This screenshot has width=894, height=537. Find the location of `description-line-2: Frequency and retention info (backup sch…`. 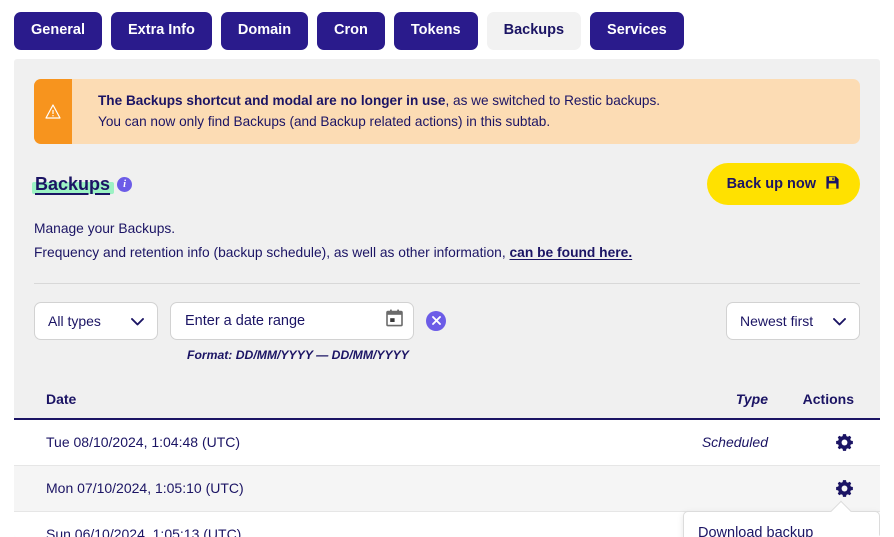

description-line-2: Frequency and retention info (backup sch… is located at coordinates (447, 253).